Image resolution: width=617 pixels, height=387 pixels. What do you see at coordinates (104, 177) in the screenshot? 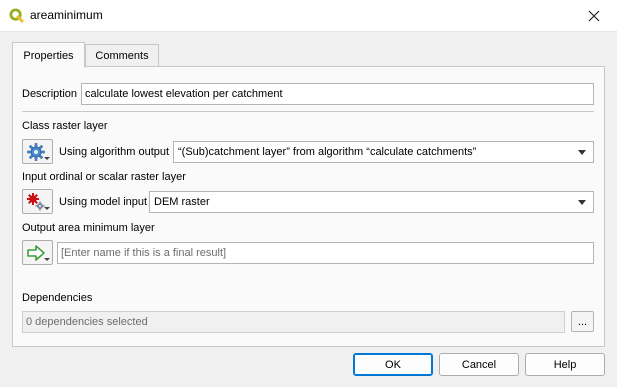
I see `input-raster-label: Input ordinal or scalar raster layer` at bounding box center [104, 177].